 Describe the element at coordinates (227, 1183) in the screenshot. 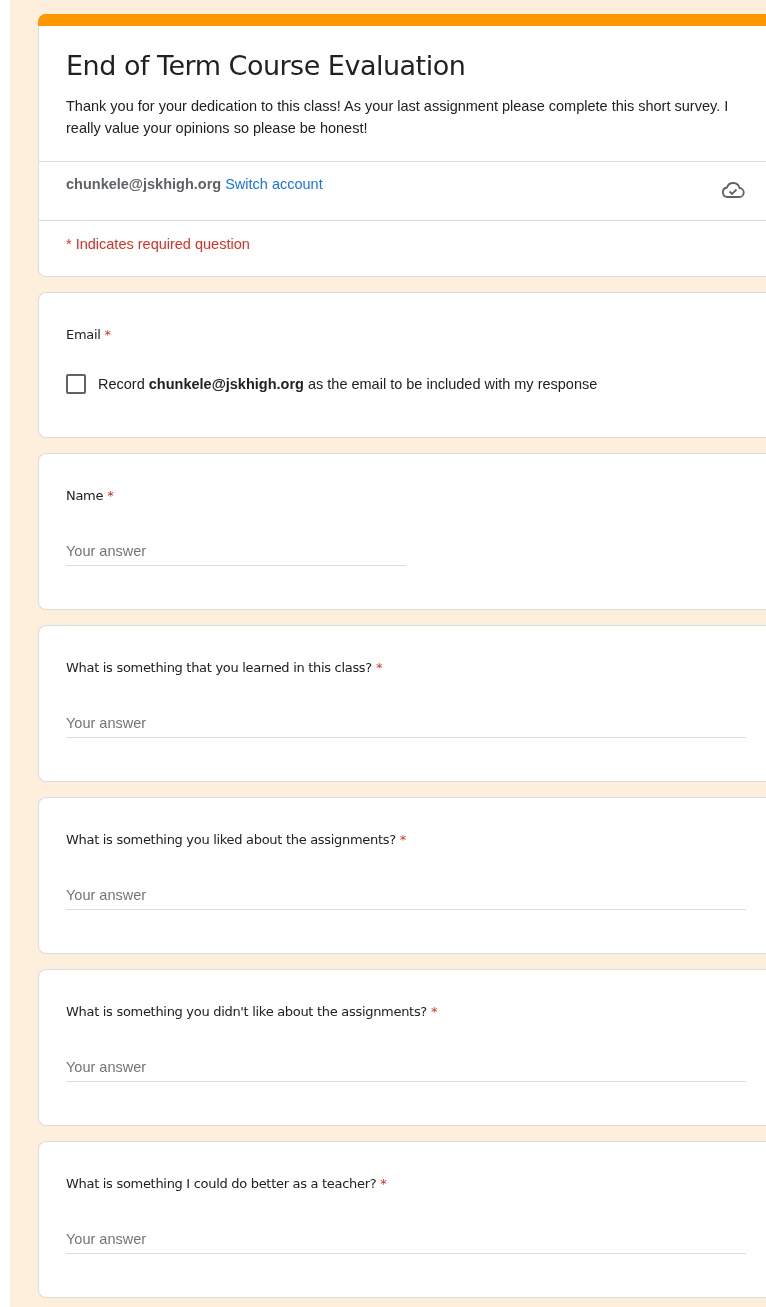

I see `question-title: What is something I could do better as a teacher? *` at that location.